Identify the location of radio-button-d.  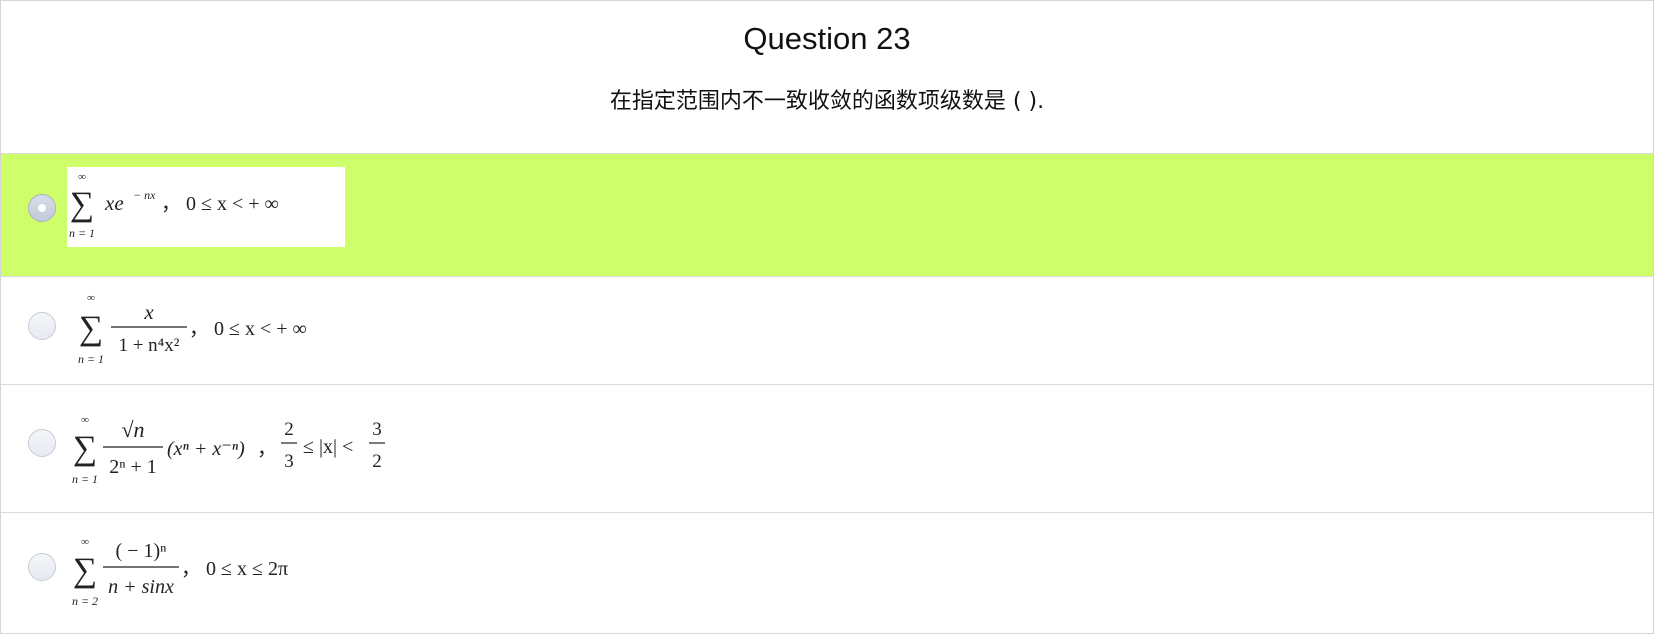
(42, 567).